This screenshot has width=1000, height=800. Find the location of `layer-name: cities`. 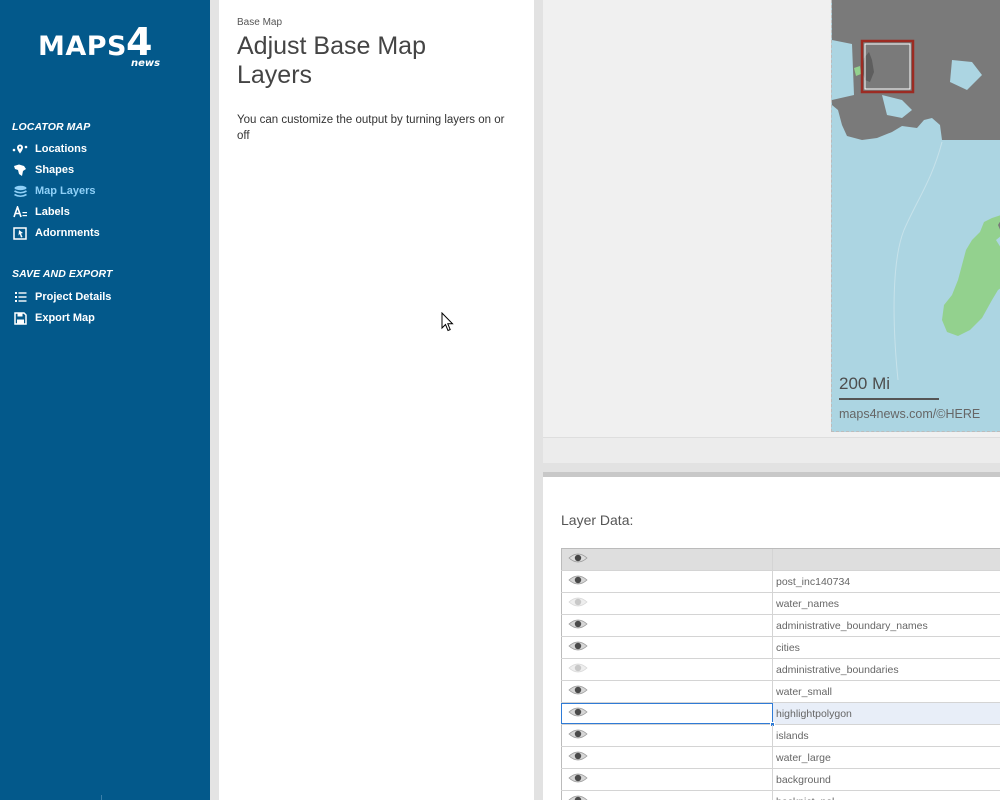

layer-name: cities is located at coordinates (788, 647).